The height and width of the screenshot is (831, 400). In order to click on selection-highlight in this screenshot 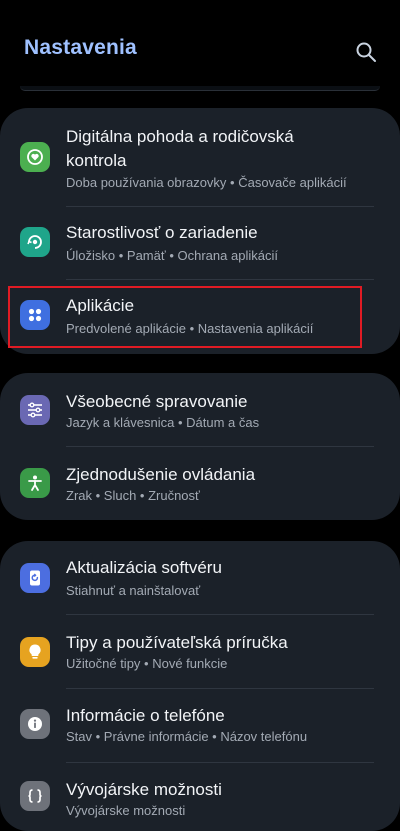, I will do `click(185, 317)`.